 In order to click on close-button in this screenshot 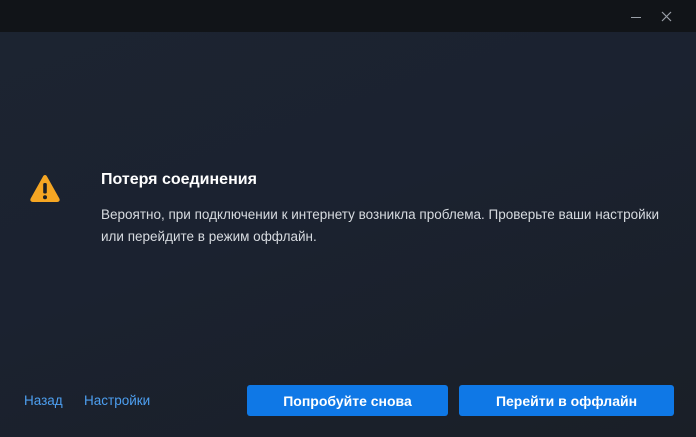, I will do `click(666, 16)`.